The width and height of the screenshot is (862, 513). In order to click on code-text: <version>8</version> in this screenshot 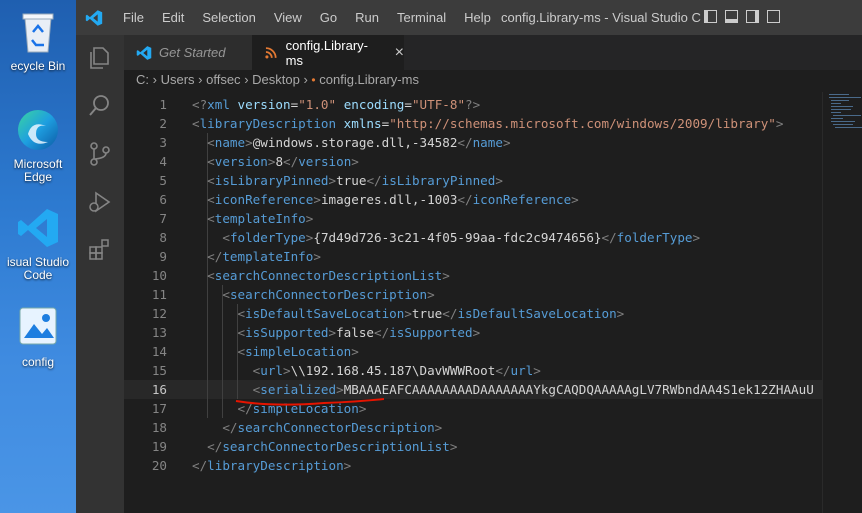, I will do `click(283, 161)`.